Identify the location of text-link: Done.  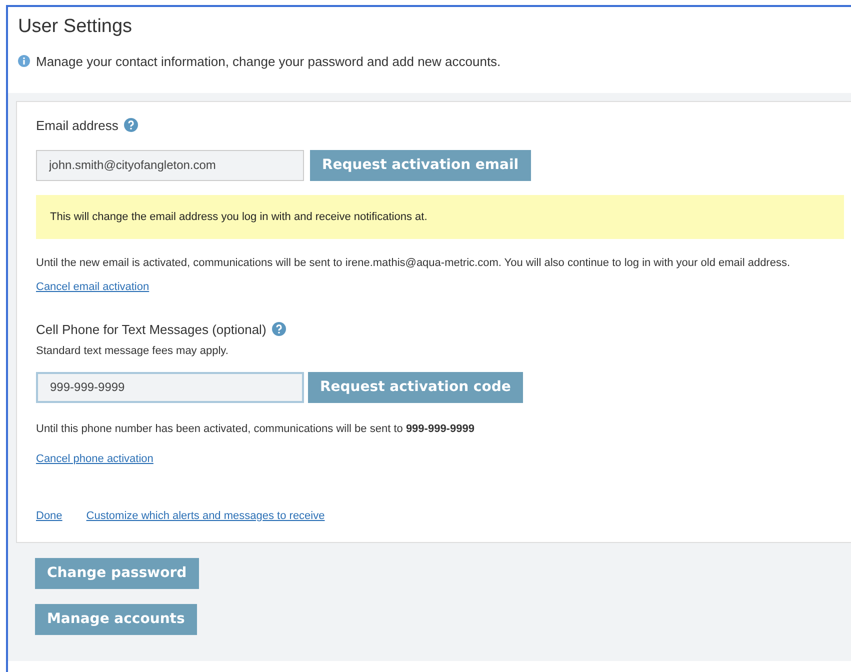
(49, 516).